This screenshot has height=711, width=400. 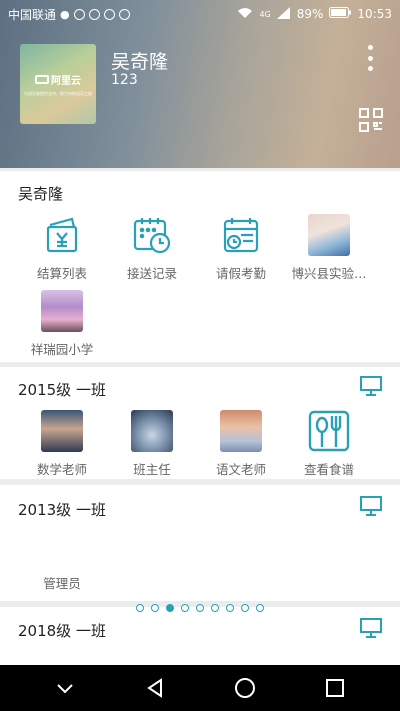 I want to click on wallet-icon, so click(x=62, y=235).